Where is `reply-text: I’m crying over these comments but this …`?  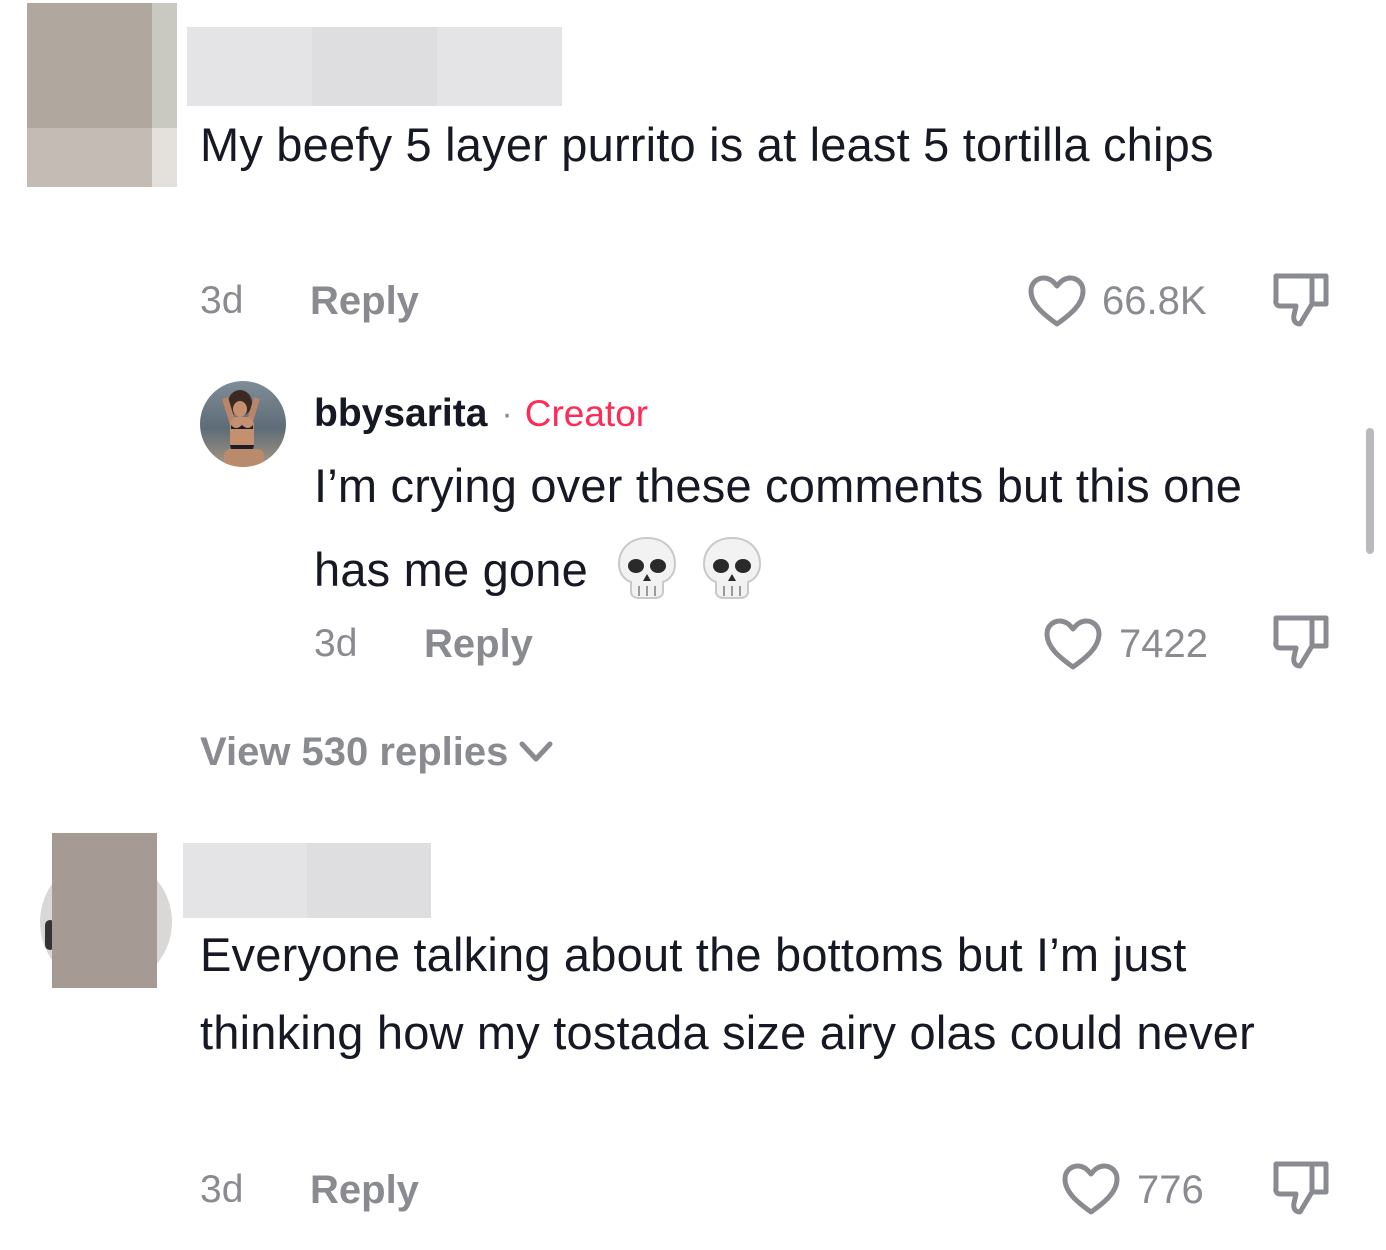
reply-text: I’m crying over these comments but this … is located at coordinates (778, 527).